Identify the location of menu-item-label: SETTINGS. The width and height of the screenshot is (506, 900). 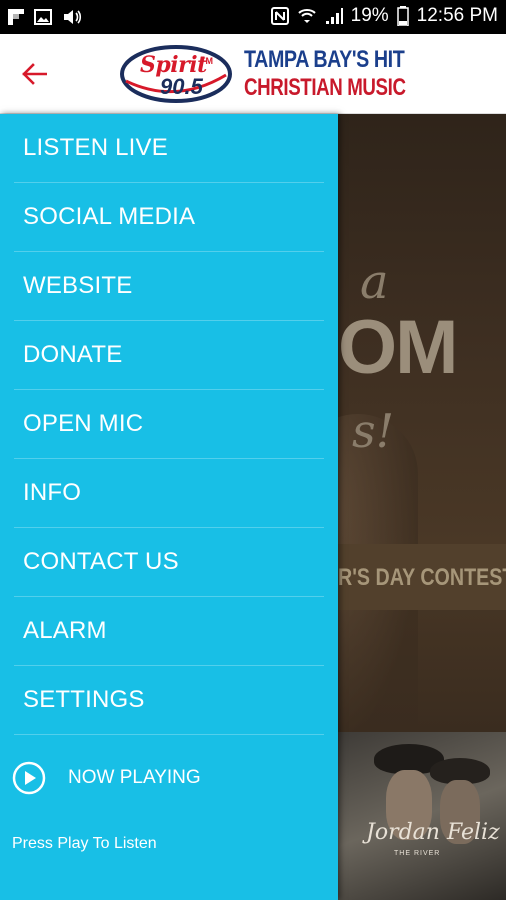
(84, 699).